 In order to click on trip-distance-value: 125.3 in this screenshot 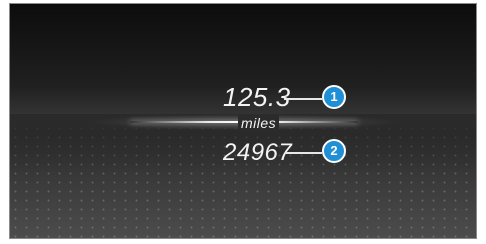, I will do `click(257, 97)`.